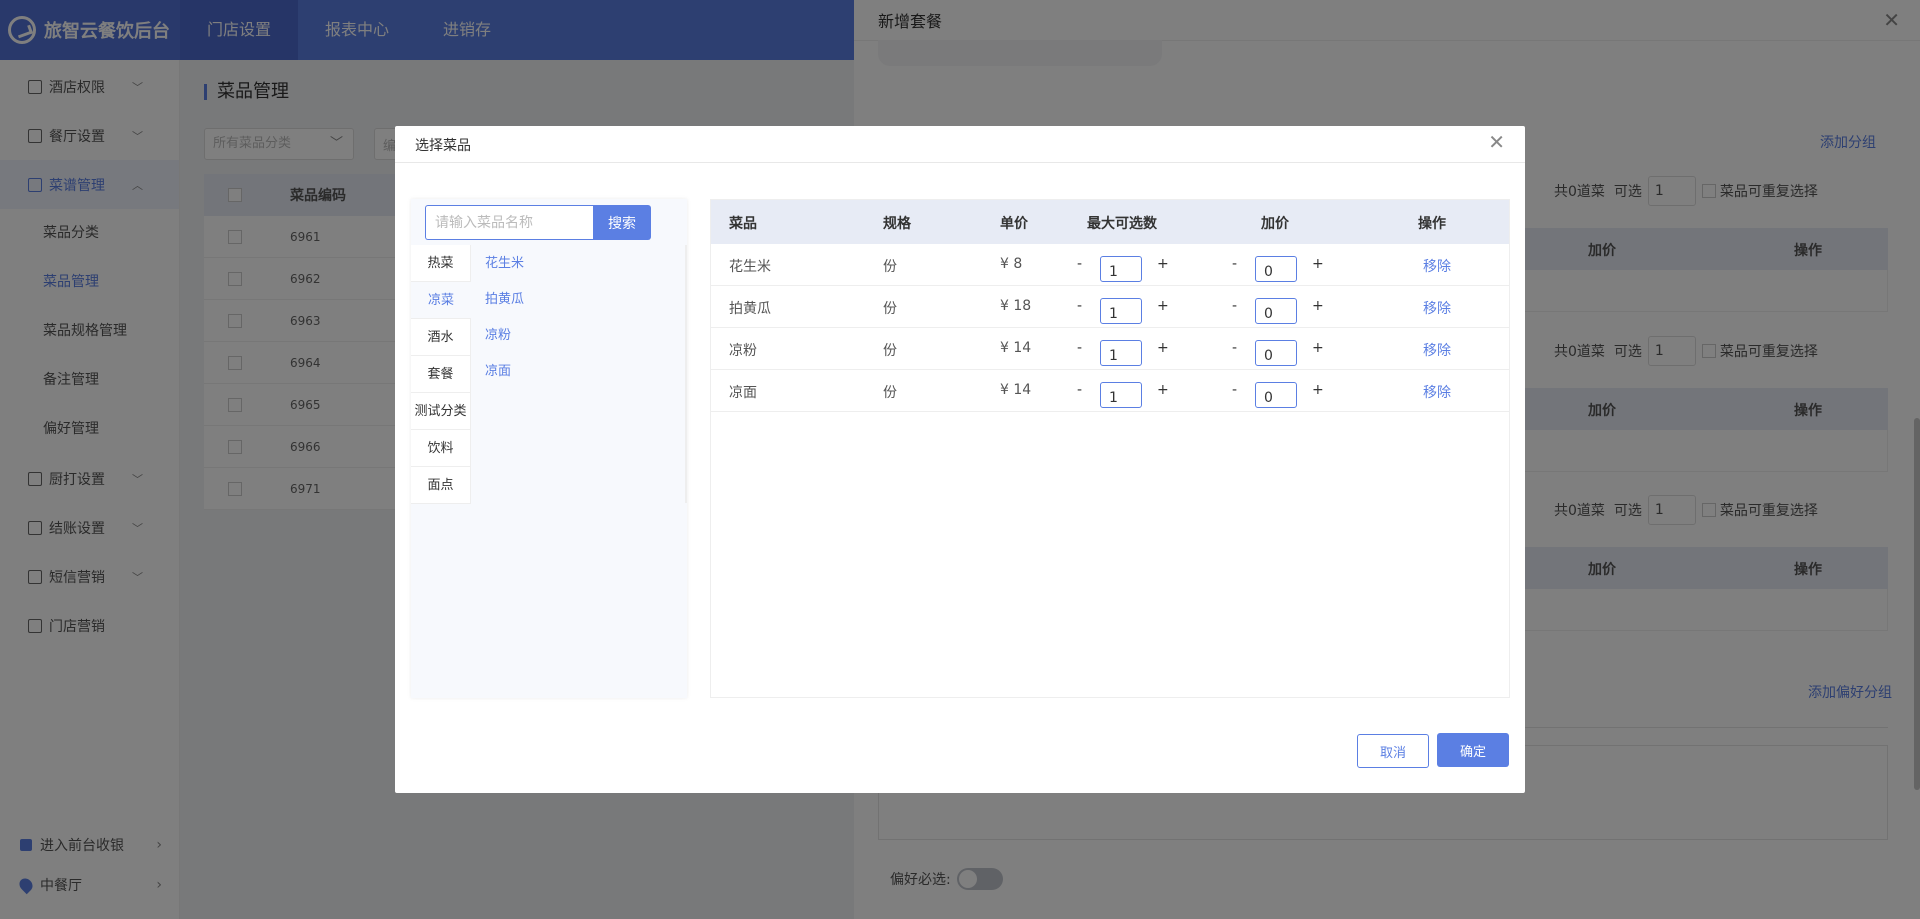 The width and height of the screenshot is (1920, 919). What do you see at coordinates (509, 222) in the screenshot?
I see `dish-search-input` at bounding box center [509, 222].